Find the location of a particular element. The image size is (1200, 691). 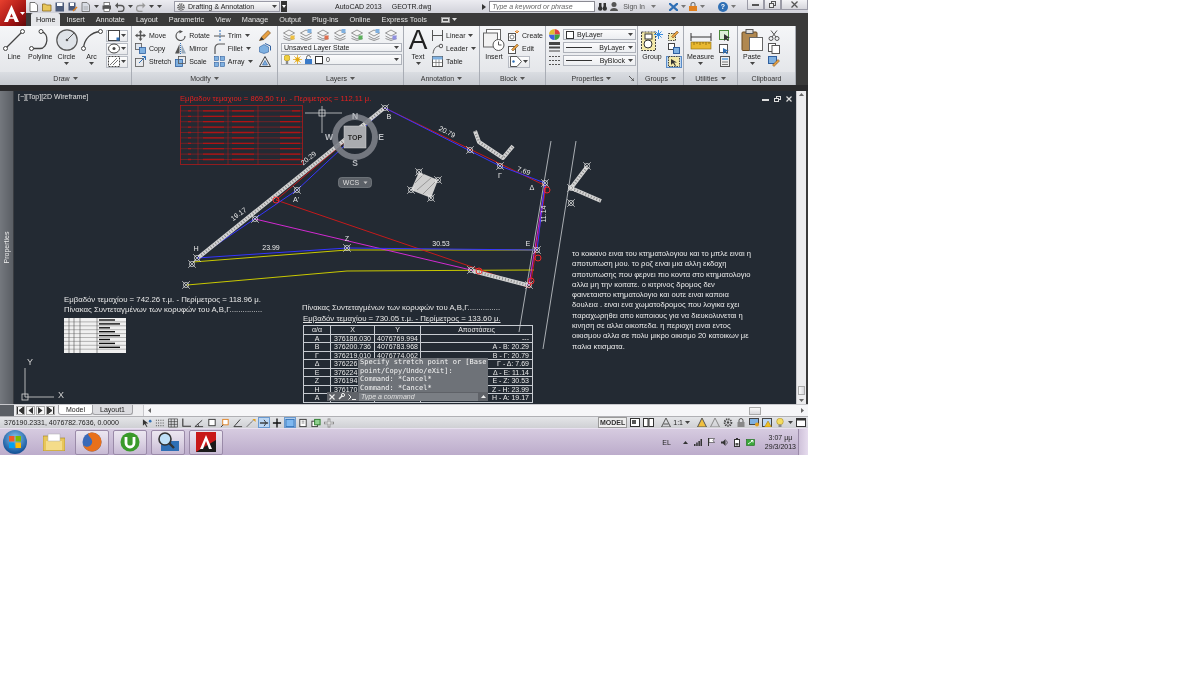

gear-icon is located at coordinates (728, 422).